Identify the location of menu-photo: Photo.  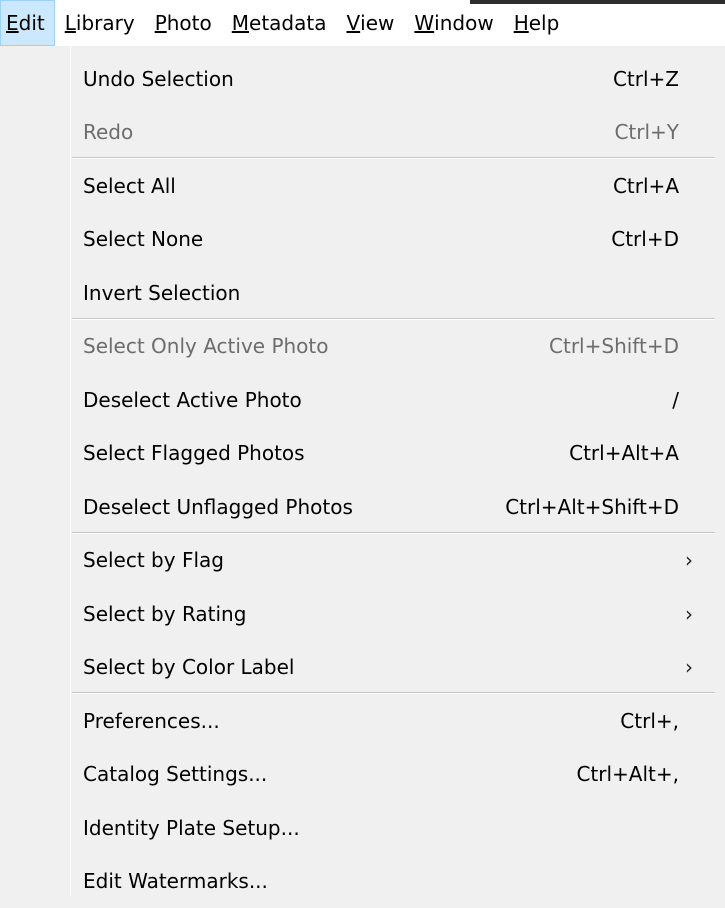
(183, 23).